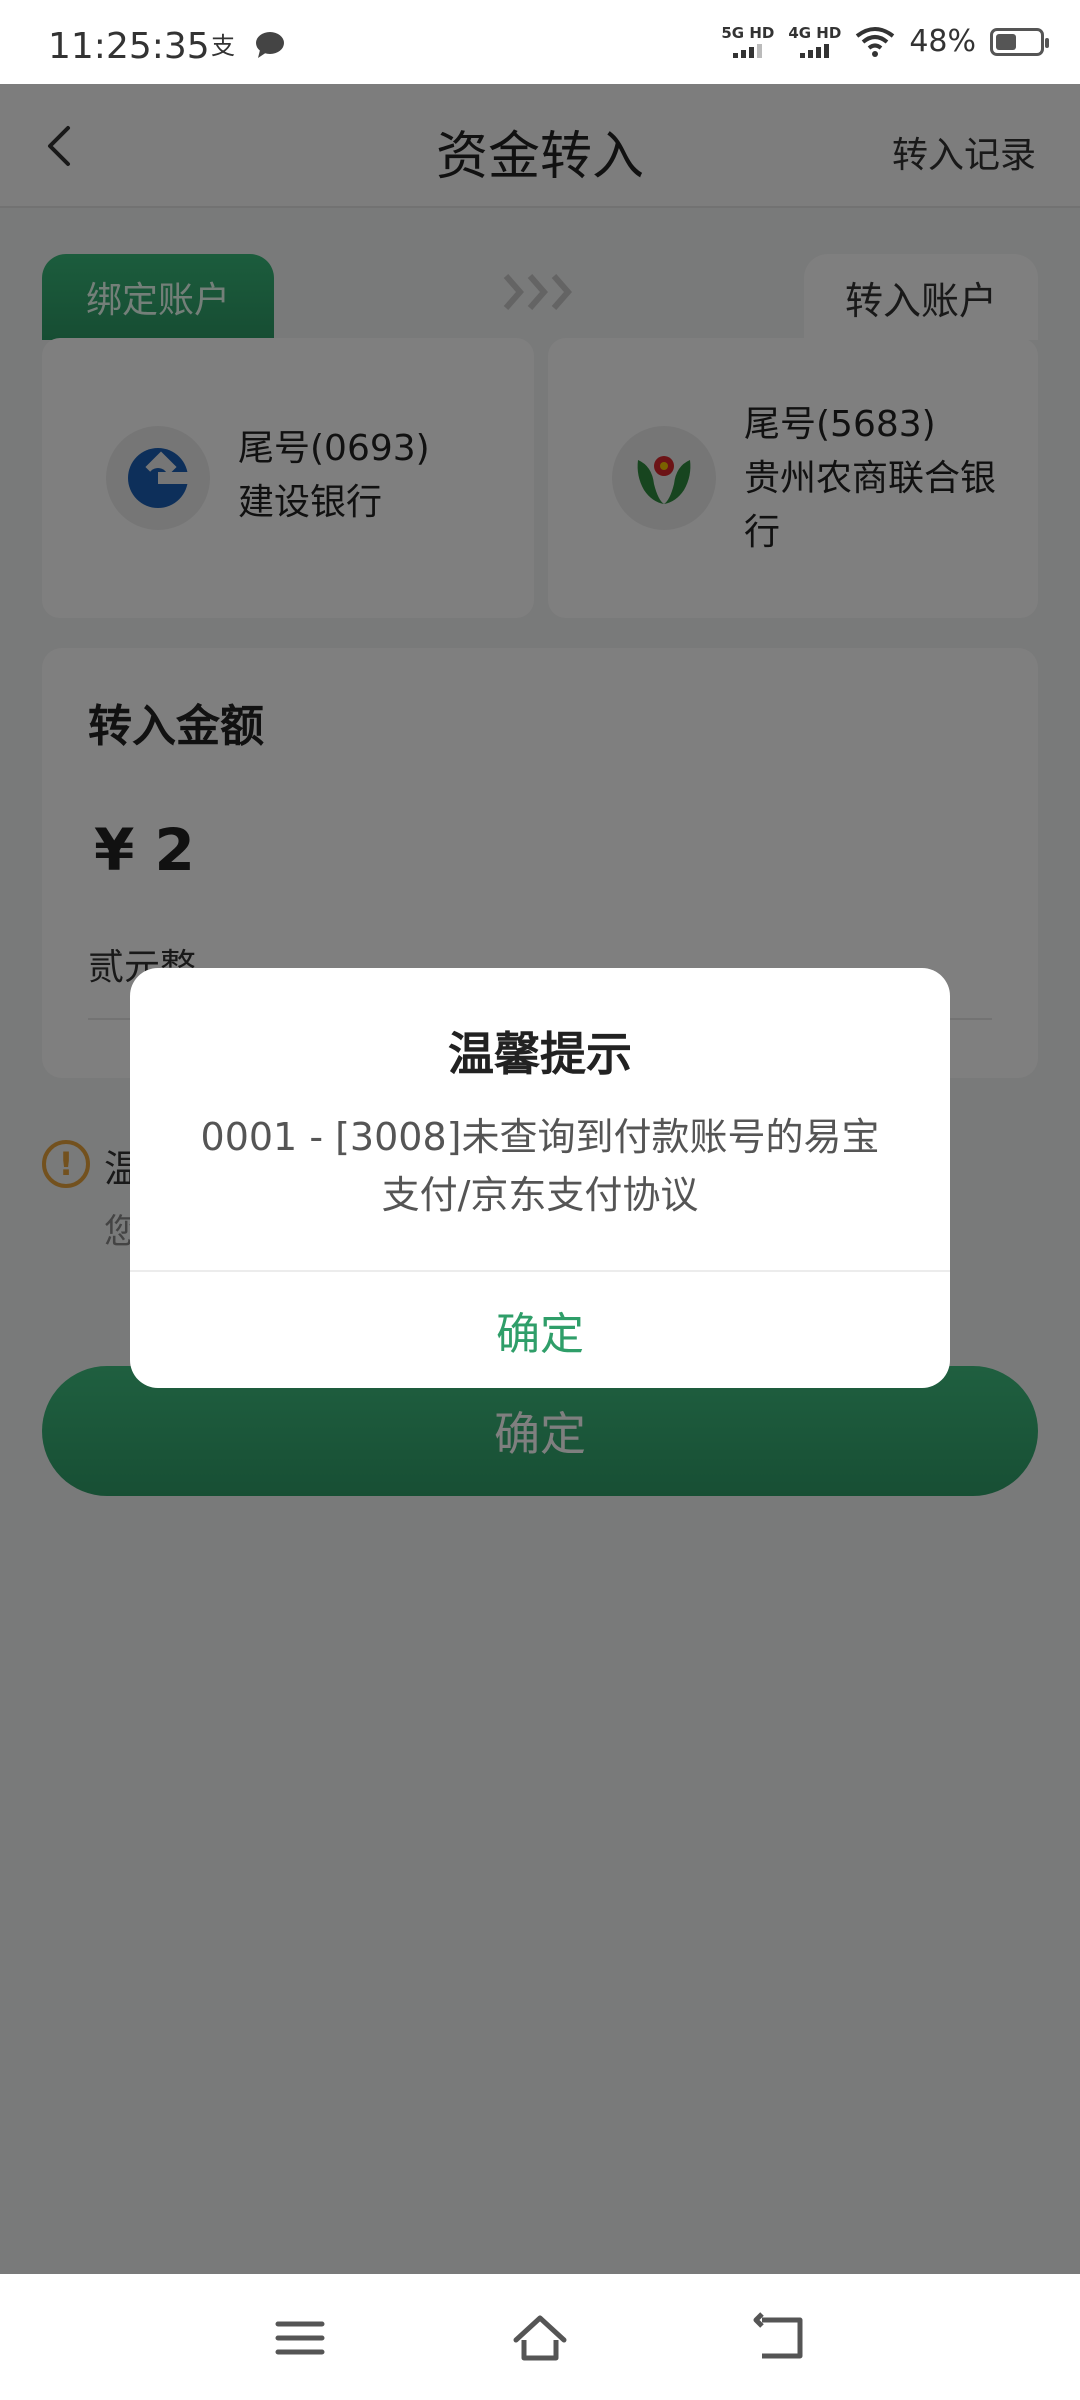 The image size is (1080, 2400). I want to click on battery-icon, so click(1019, 41).